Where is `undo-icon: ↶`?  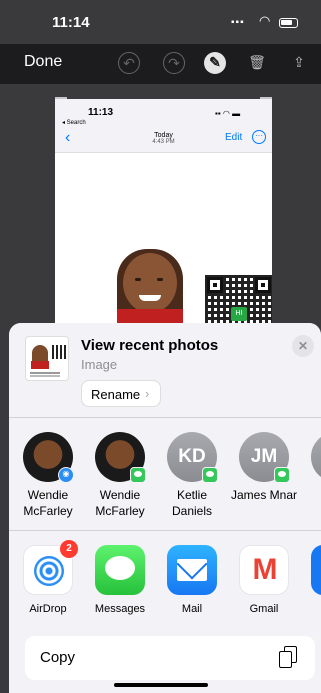
undo-icon: ↶ is located at coordinates (129, 63).